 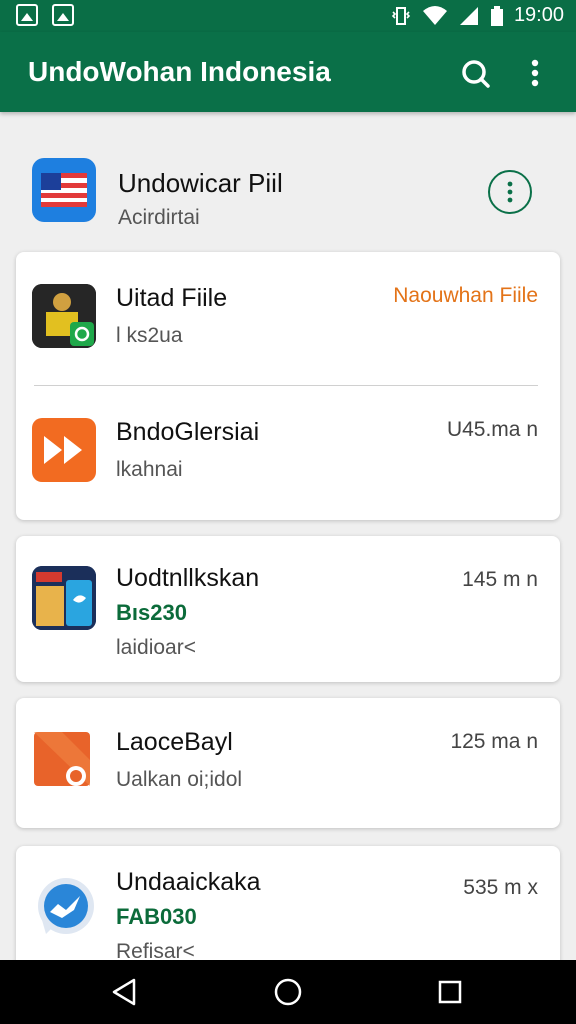 What do you see at coordinates (288, 190) in the screenshot?
I see `featured-header: Undowicar Piil Acirdirtai` at bounding box center [288, 190].